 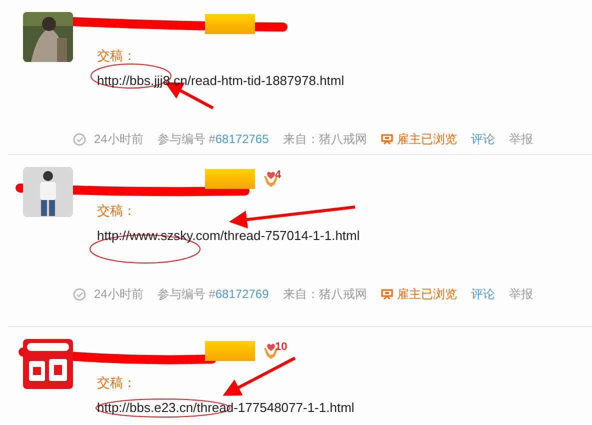 I want to click on submission-link: http://www.szsky.com/thread-757014-1-1.html, so click(x=228, y=235).